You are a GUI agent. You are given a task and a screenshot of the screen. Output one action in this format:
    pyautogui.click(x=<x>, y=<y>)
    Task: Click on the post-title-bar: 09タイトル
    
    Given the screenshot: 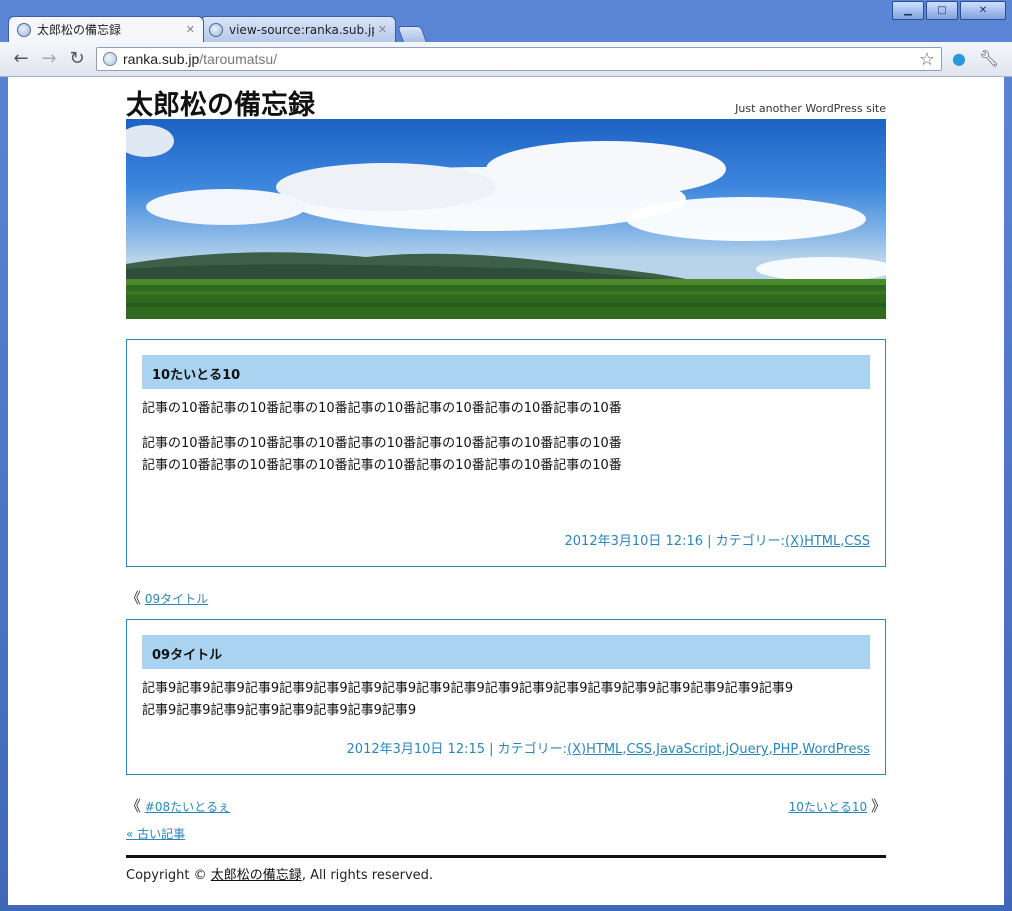 What is the action you would take?
    pyautogui.click(x=506, y=652)
    